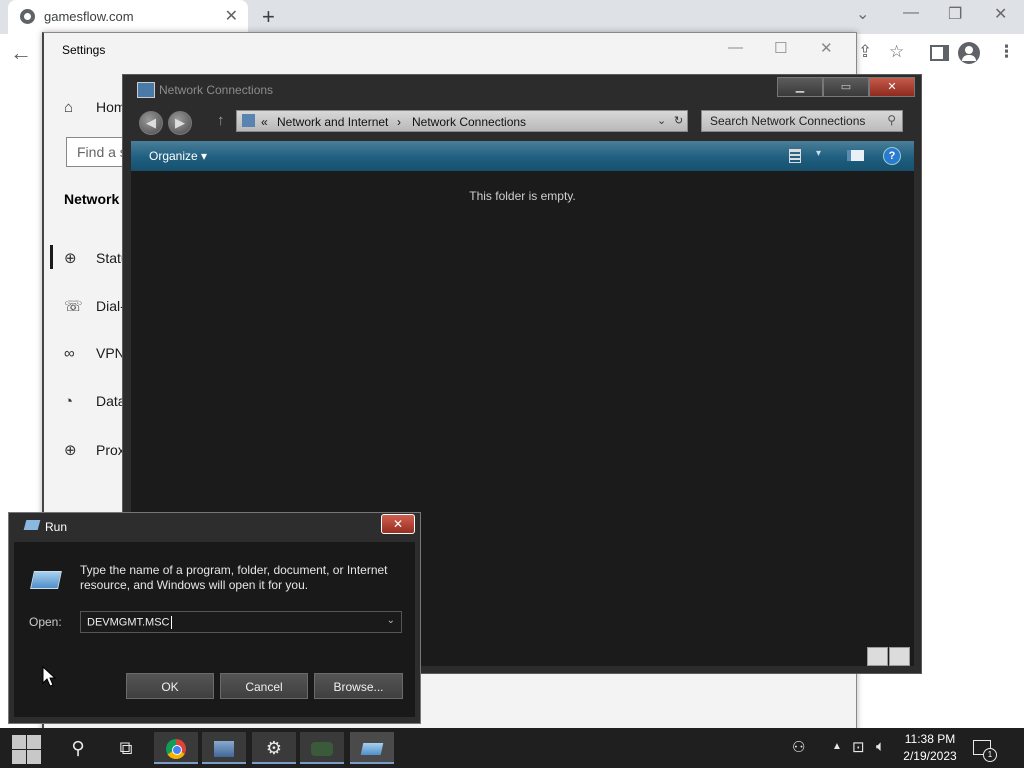 This screenshot has width=1024, height=768. I want to click on new-tab-button: +, so click(268, 17).